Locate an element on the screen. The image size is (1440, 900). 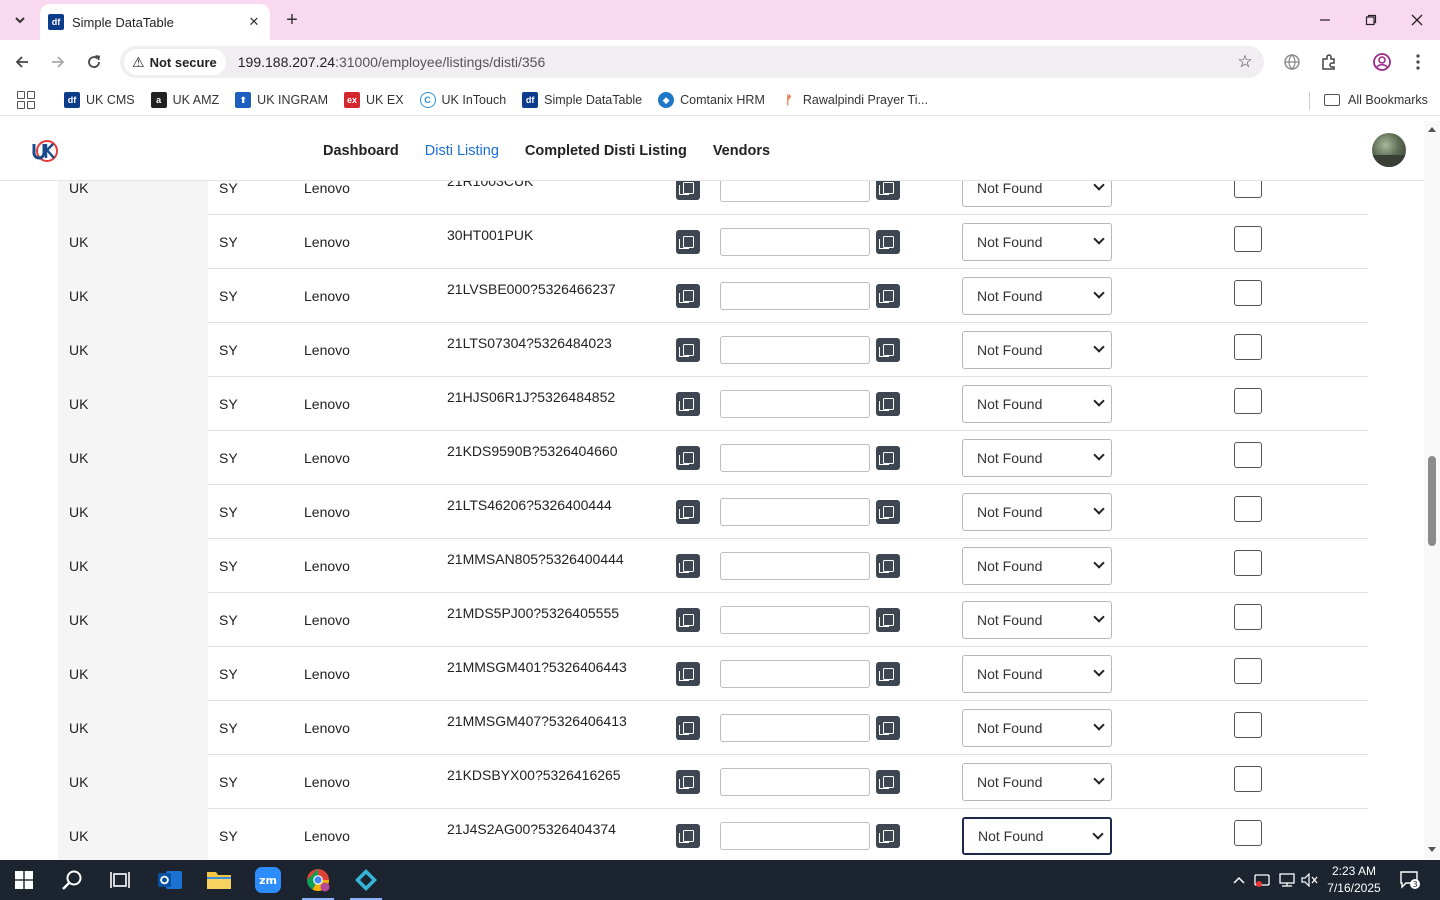
browser-menu-icon is located at coordinates (1418, 62).